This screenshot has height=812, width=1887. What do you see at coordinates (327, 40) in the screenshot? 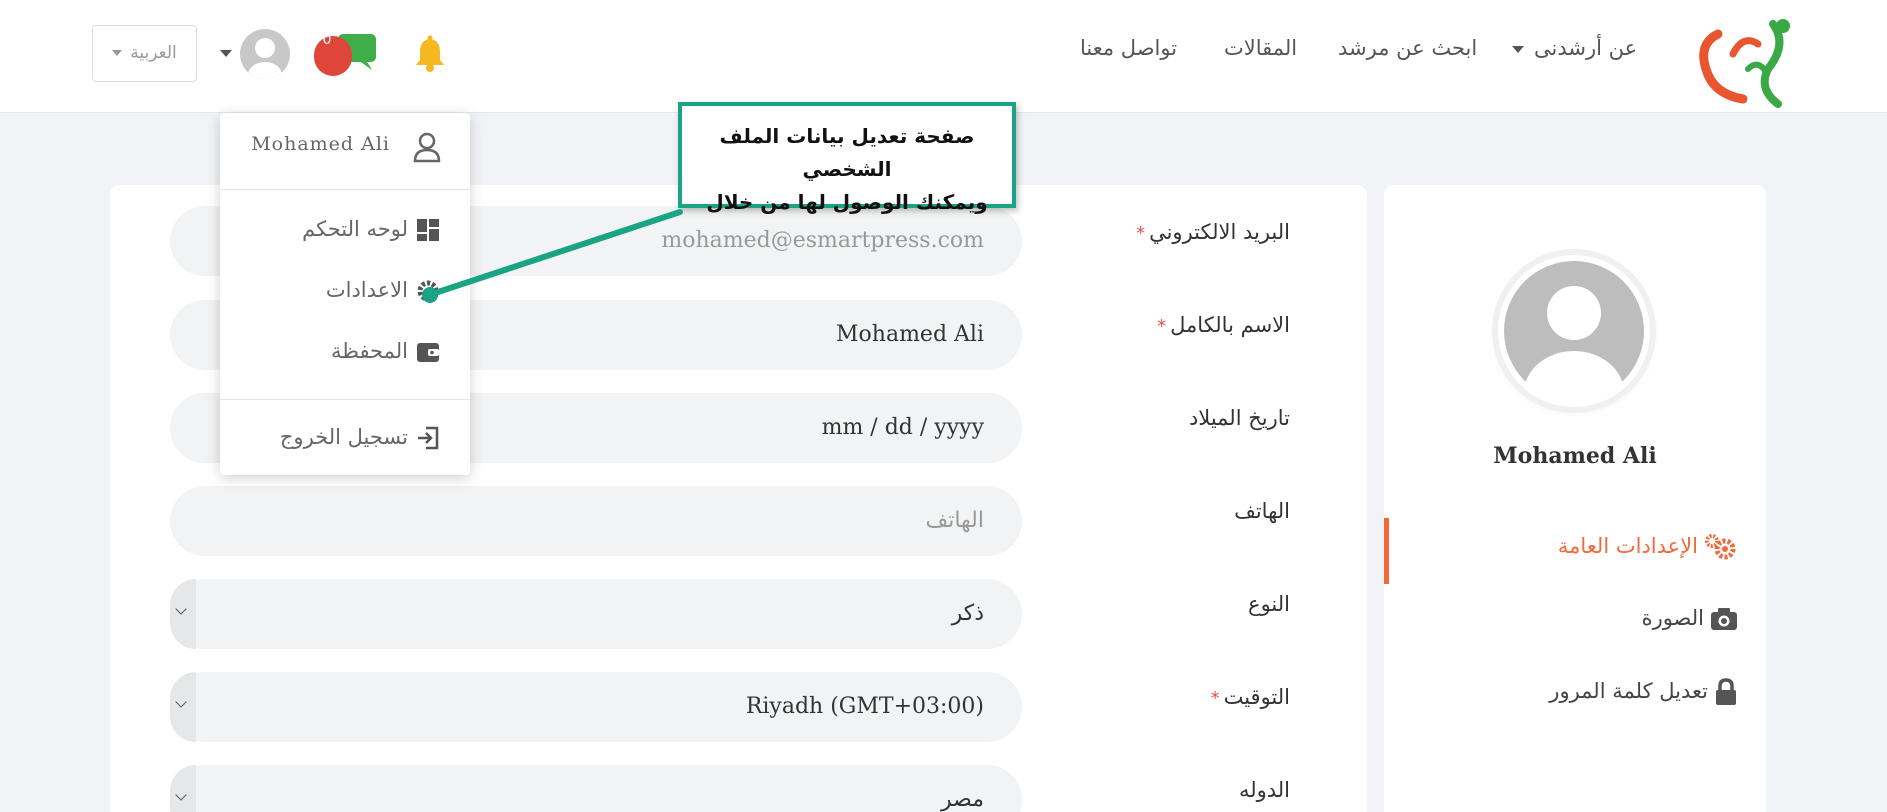
I see `messages-count-badge: 0` at bounding box center [327, 40].